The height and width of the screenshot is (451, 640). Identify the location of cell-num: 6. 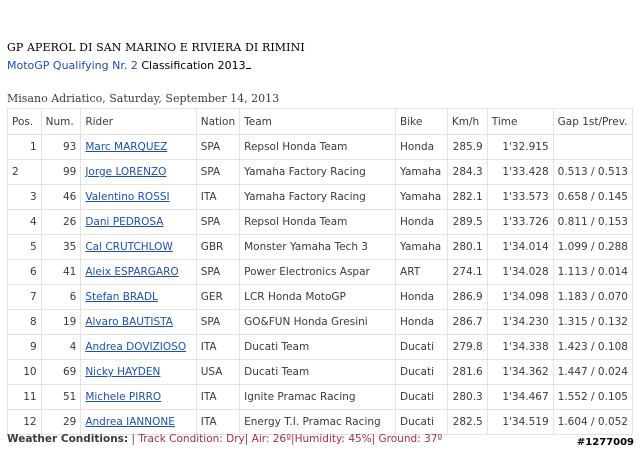
(61, 297).